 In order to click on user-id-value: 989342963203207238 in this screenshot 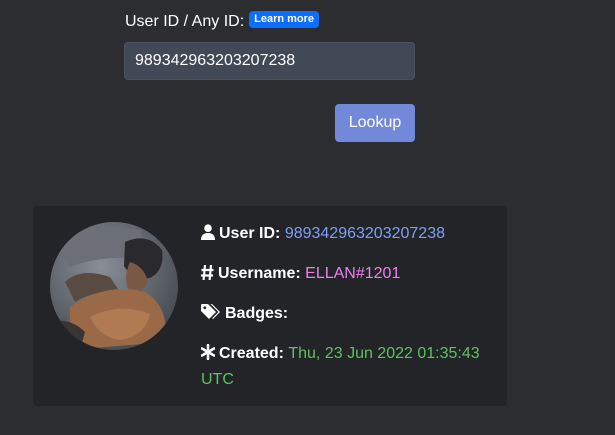, I will do `click(364, 233)`.